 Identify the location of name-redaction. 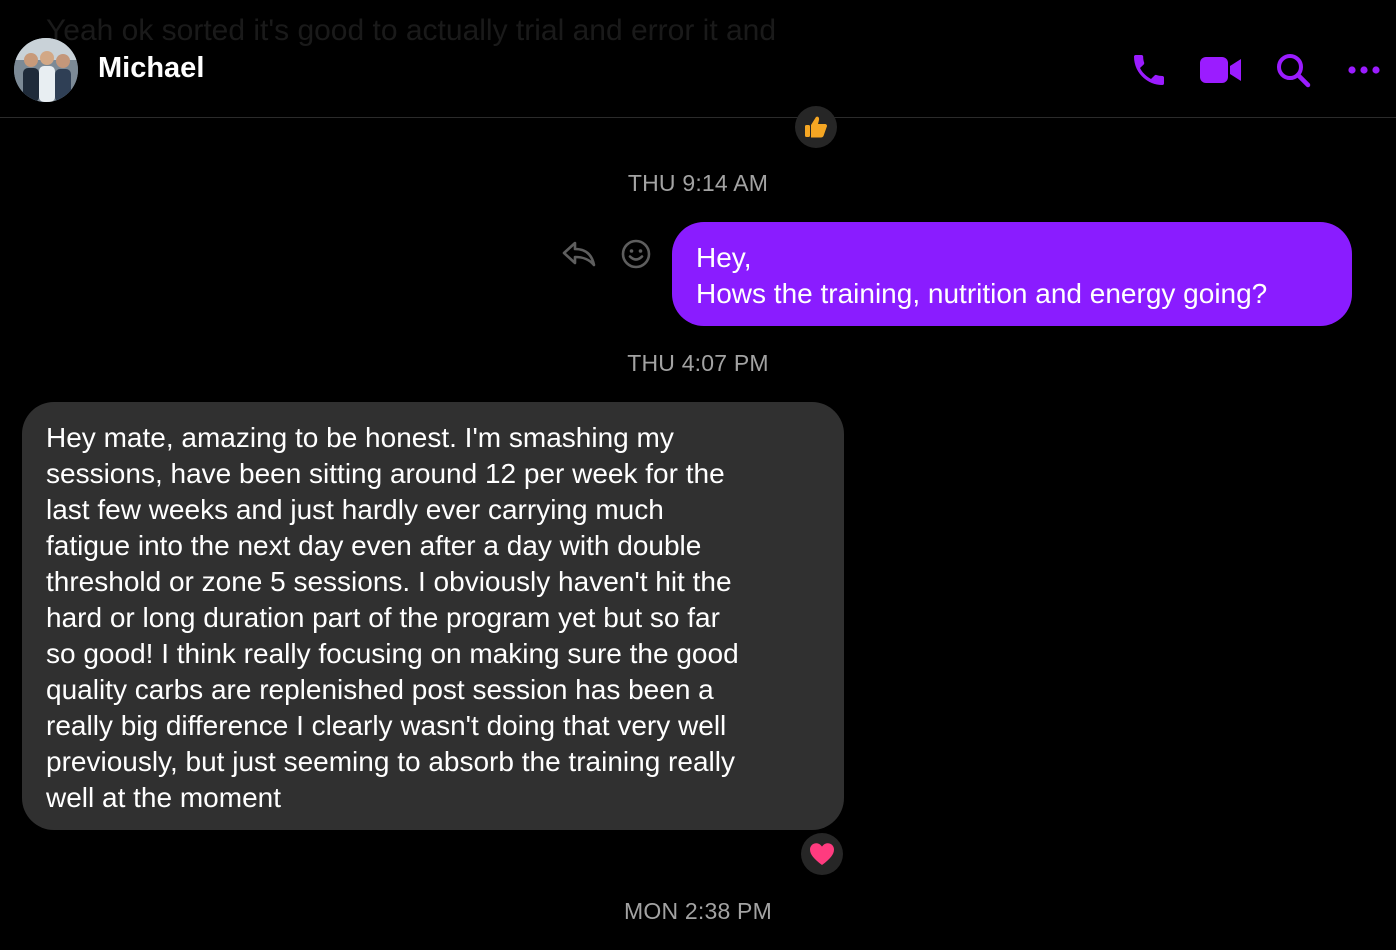
(262, 73).